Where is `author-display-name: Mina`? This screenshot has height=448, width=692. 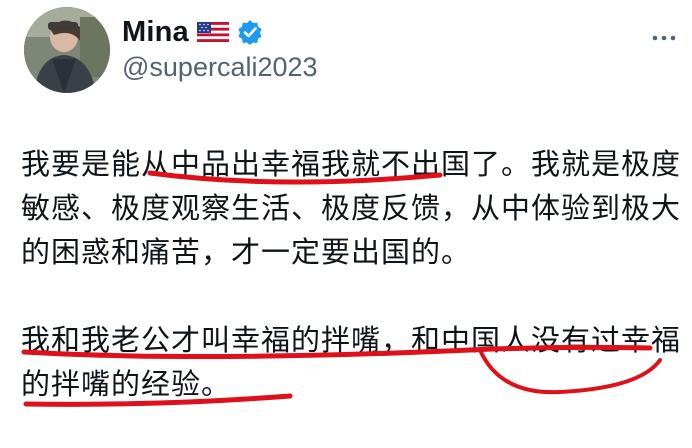
author-display-name: Mina is located at coordinates (155, 32).